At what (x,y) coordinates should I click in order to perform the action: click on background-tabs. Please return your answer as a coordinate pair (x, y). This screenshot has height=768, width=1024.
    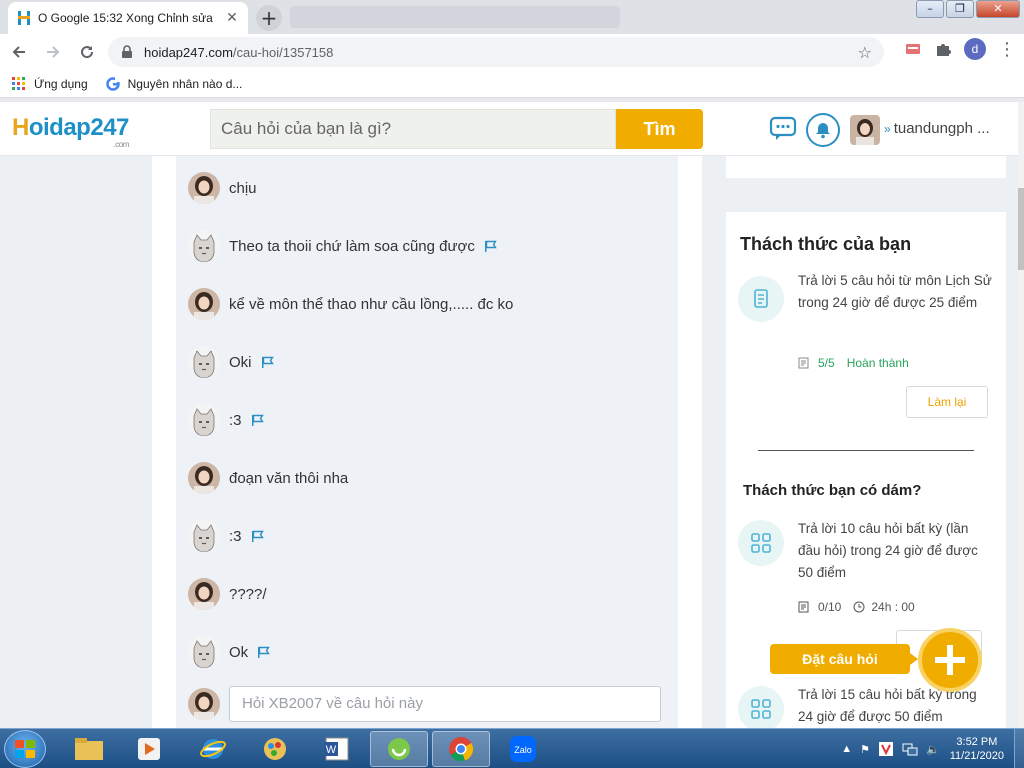
    Looking at the image, I should click on (455, 17).